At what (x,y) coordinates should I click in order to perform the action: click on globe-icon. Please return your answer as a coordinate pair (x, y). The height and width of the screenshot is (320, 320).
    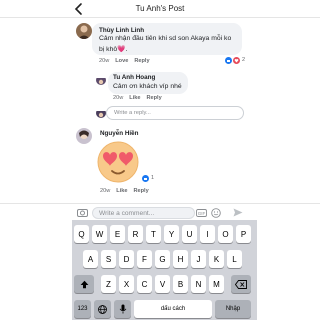
    Looking at the image, I should click on (102, 309).